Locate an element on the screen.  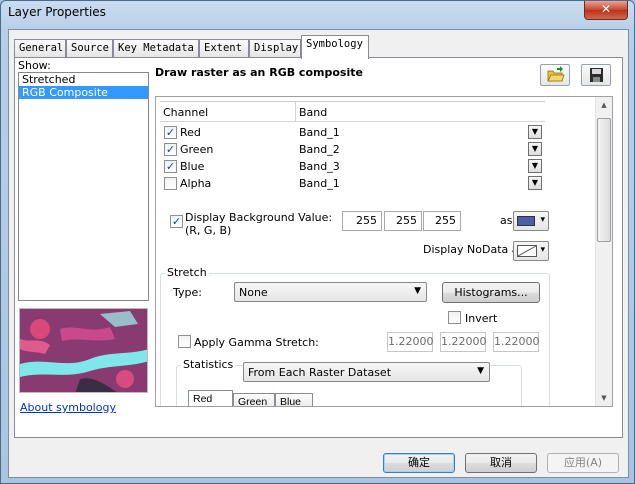
background-g-input: 255 is located at coordinates (403, 221).